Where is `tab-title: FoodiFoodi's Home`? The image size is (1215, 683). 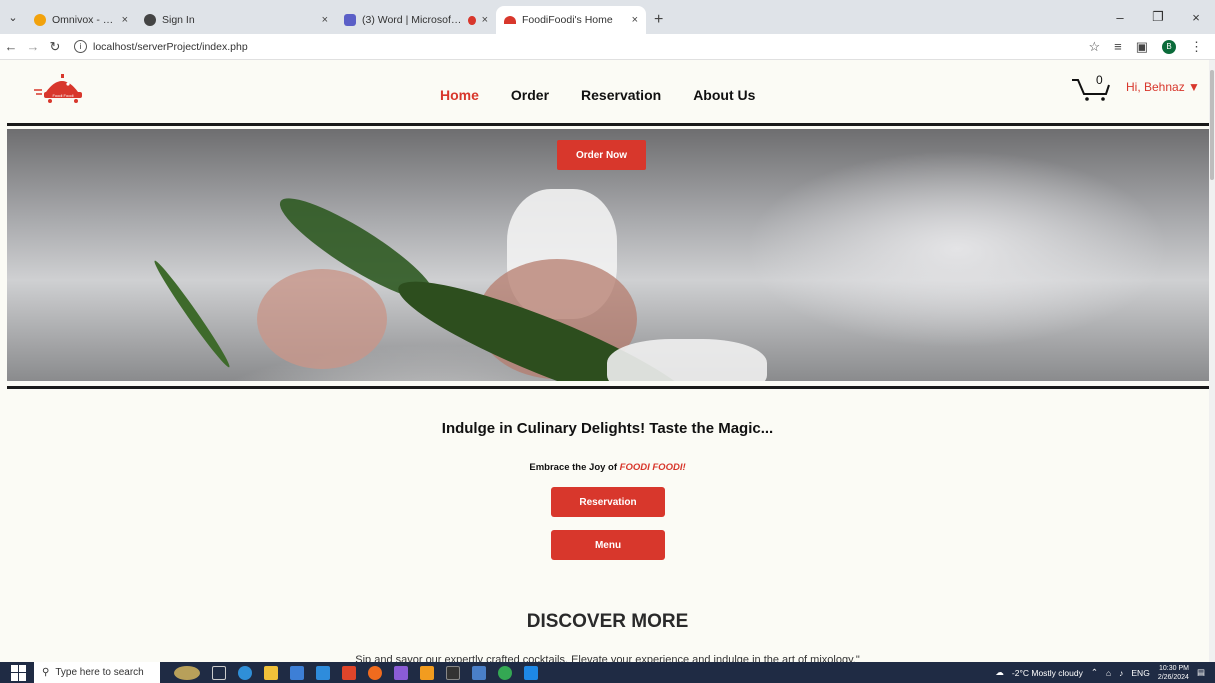 tab-title: FoodiFoodi's Home is located at coordinates (567, 20).